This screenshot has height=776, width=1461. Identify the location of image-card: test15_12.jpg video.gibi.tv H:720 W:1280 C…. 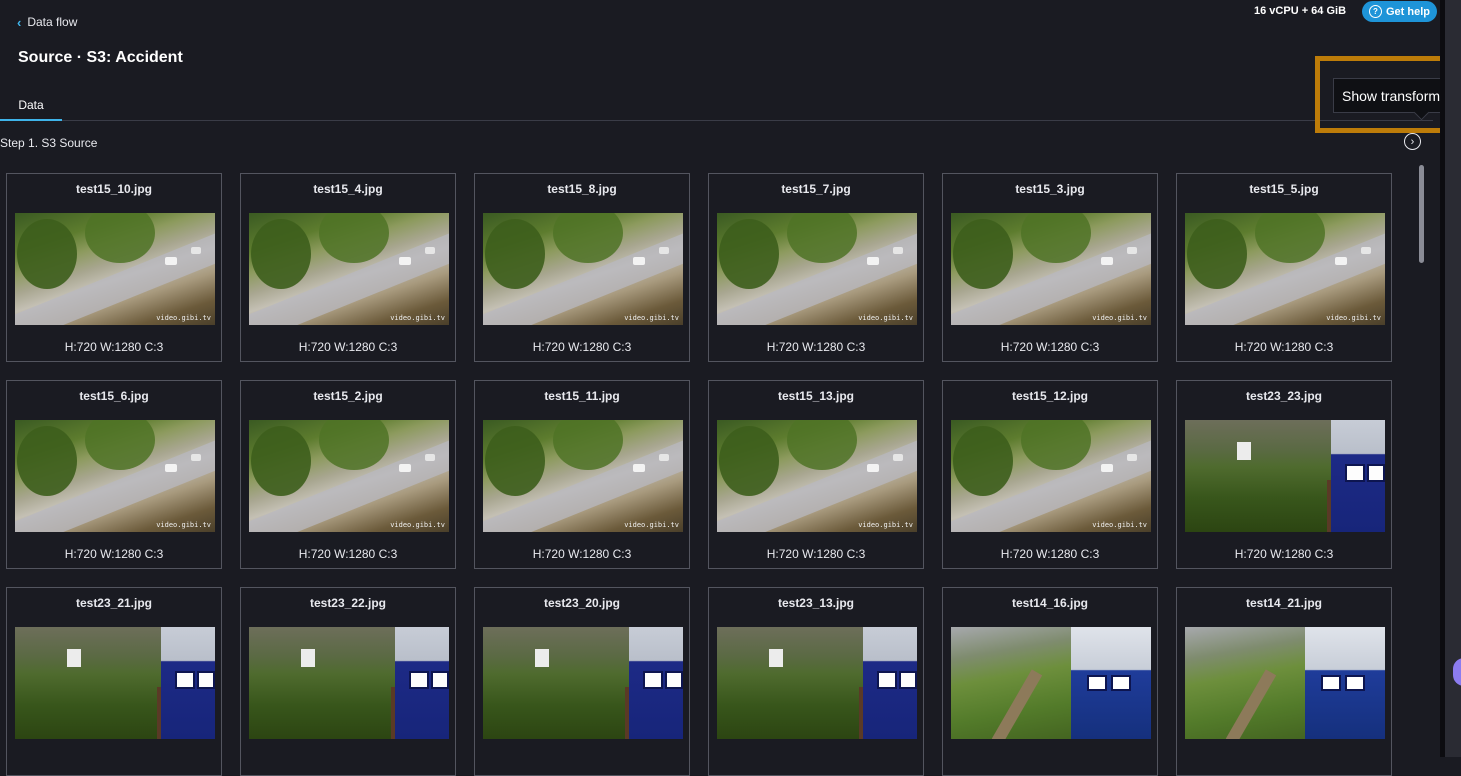
(1050, 474).